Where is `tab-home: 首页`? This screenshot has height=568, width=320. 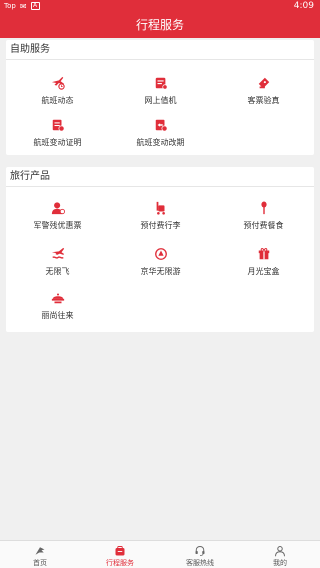 tab-home: 首页 is located at coordinates (40, 554).